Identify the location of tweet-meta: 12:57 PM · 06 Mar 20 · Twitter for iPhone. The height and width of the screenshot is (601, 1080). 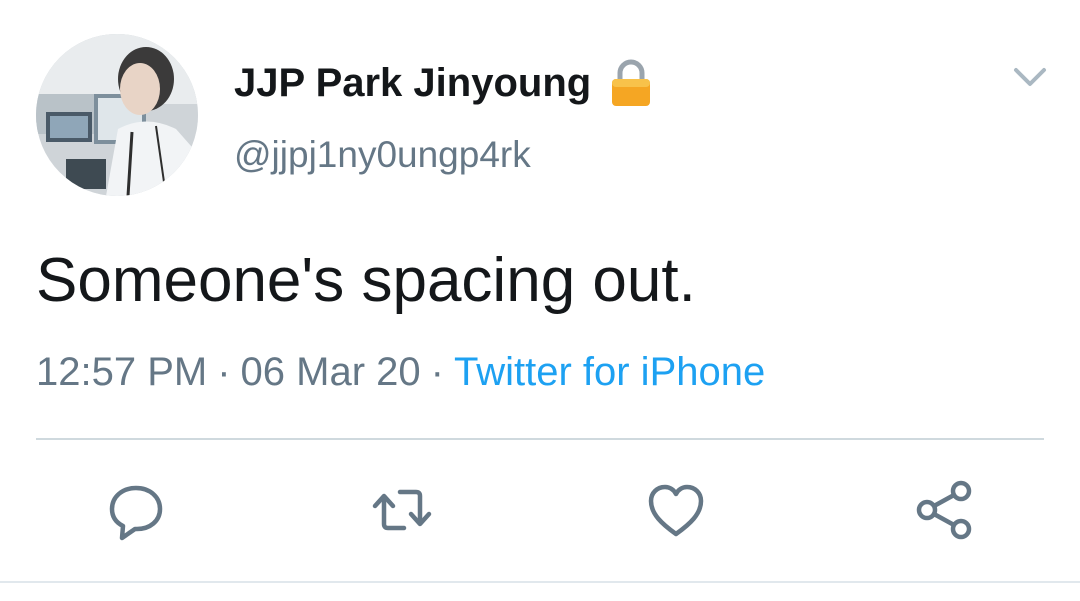
(400, 372).